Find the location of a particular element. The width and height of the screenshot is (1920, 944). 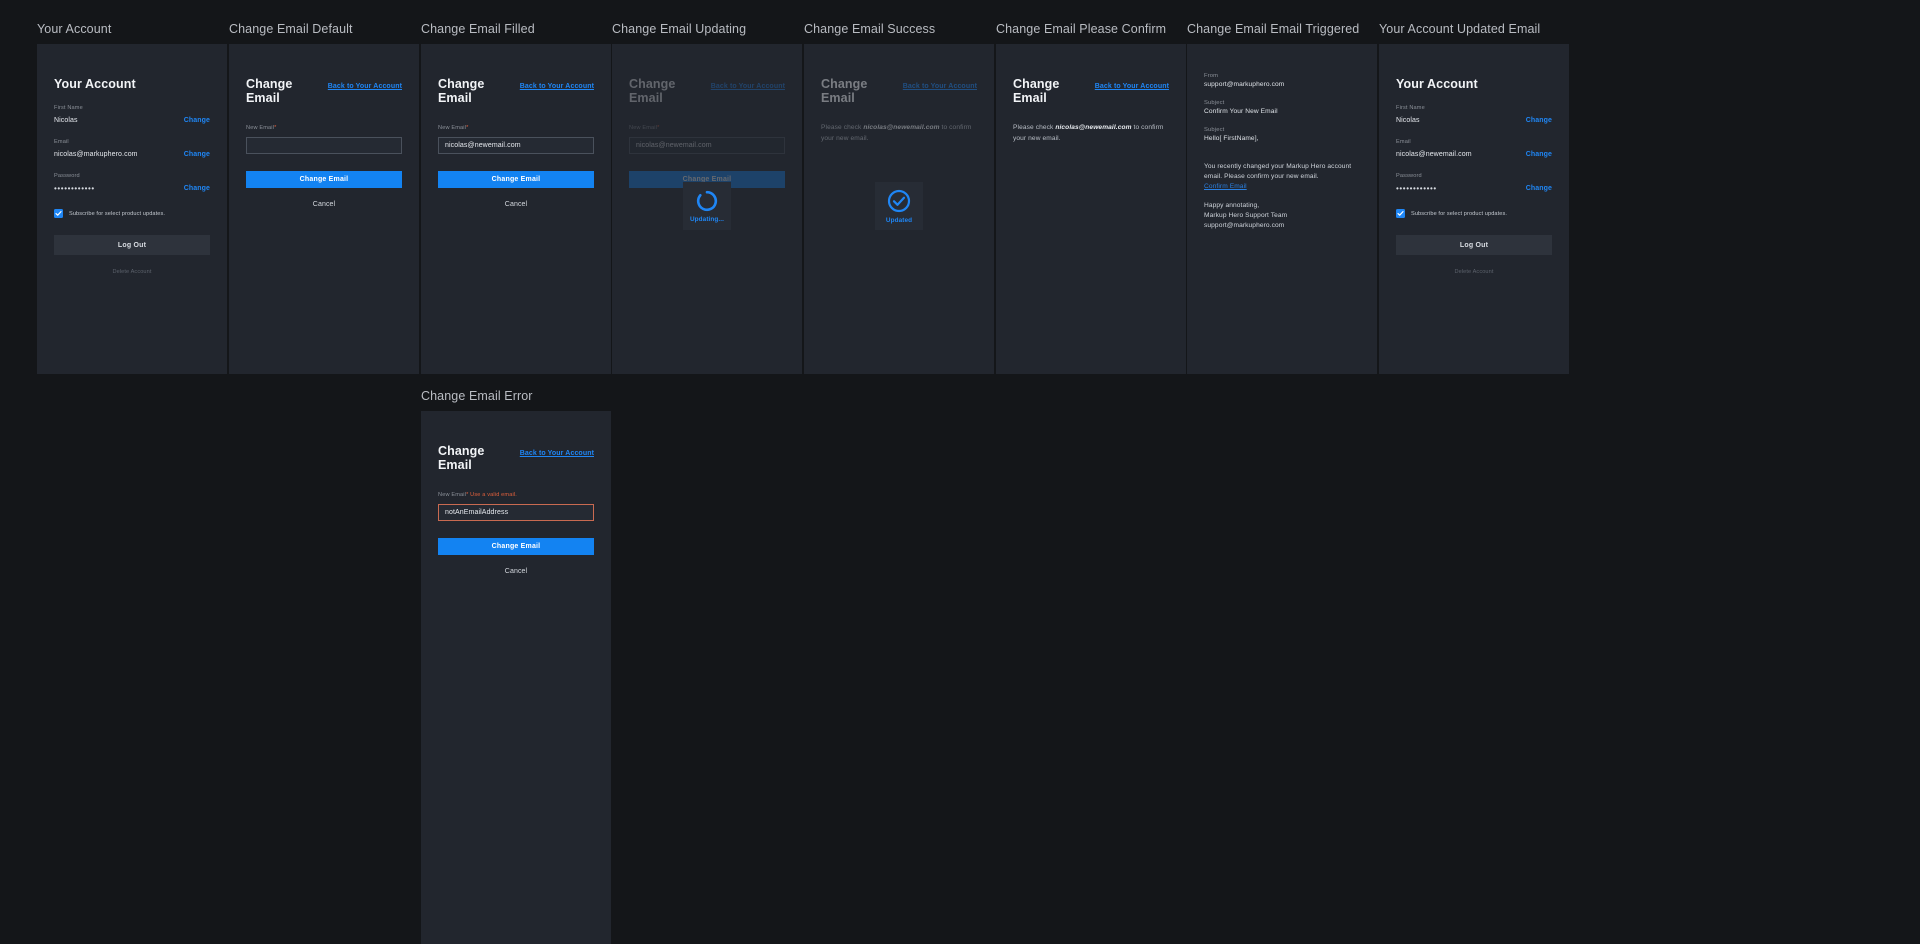

frame-title: Change Email Default is located at coordinates (291, 29).